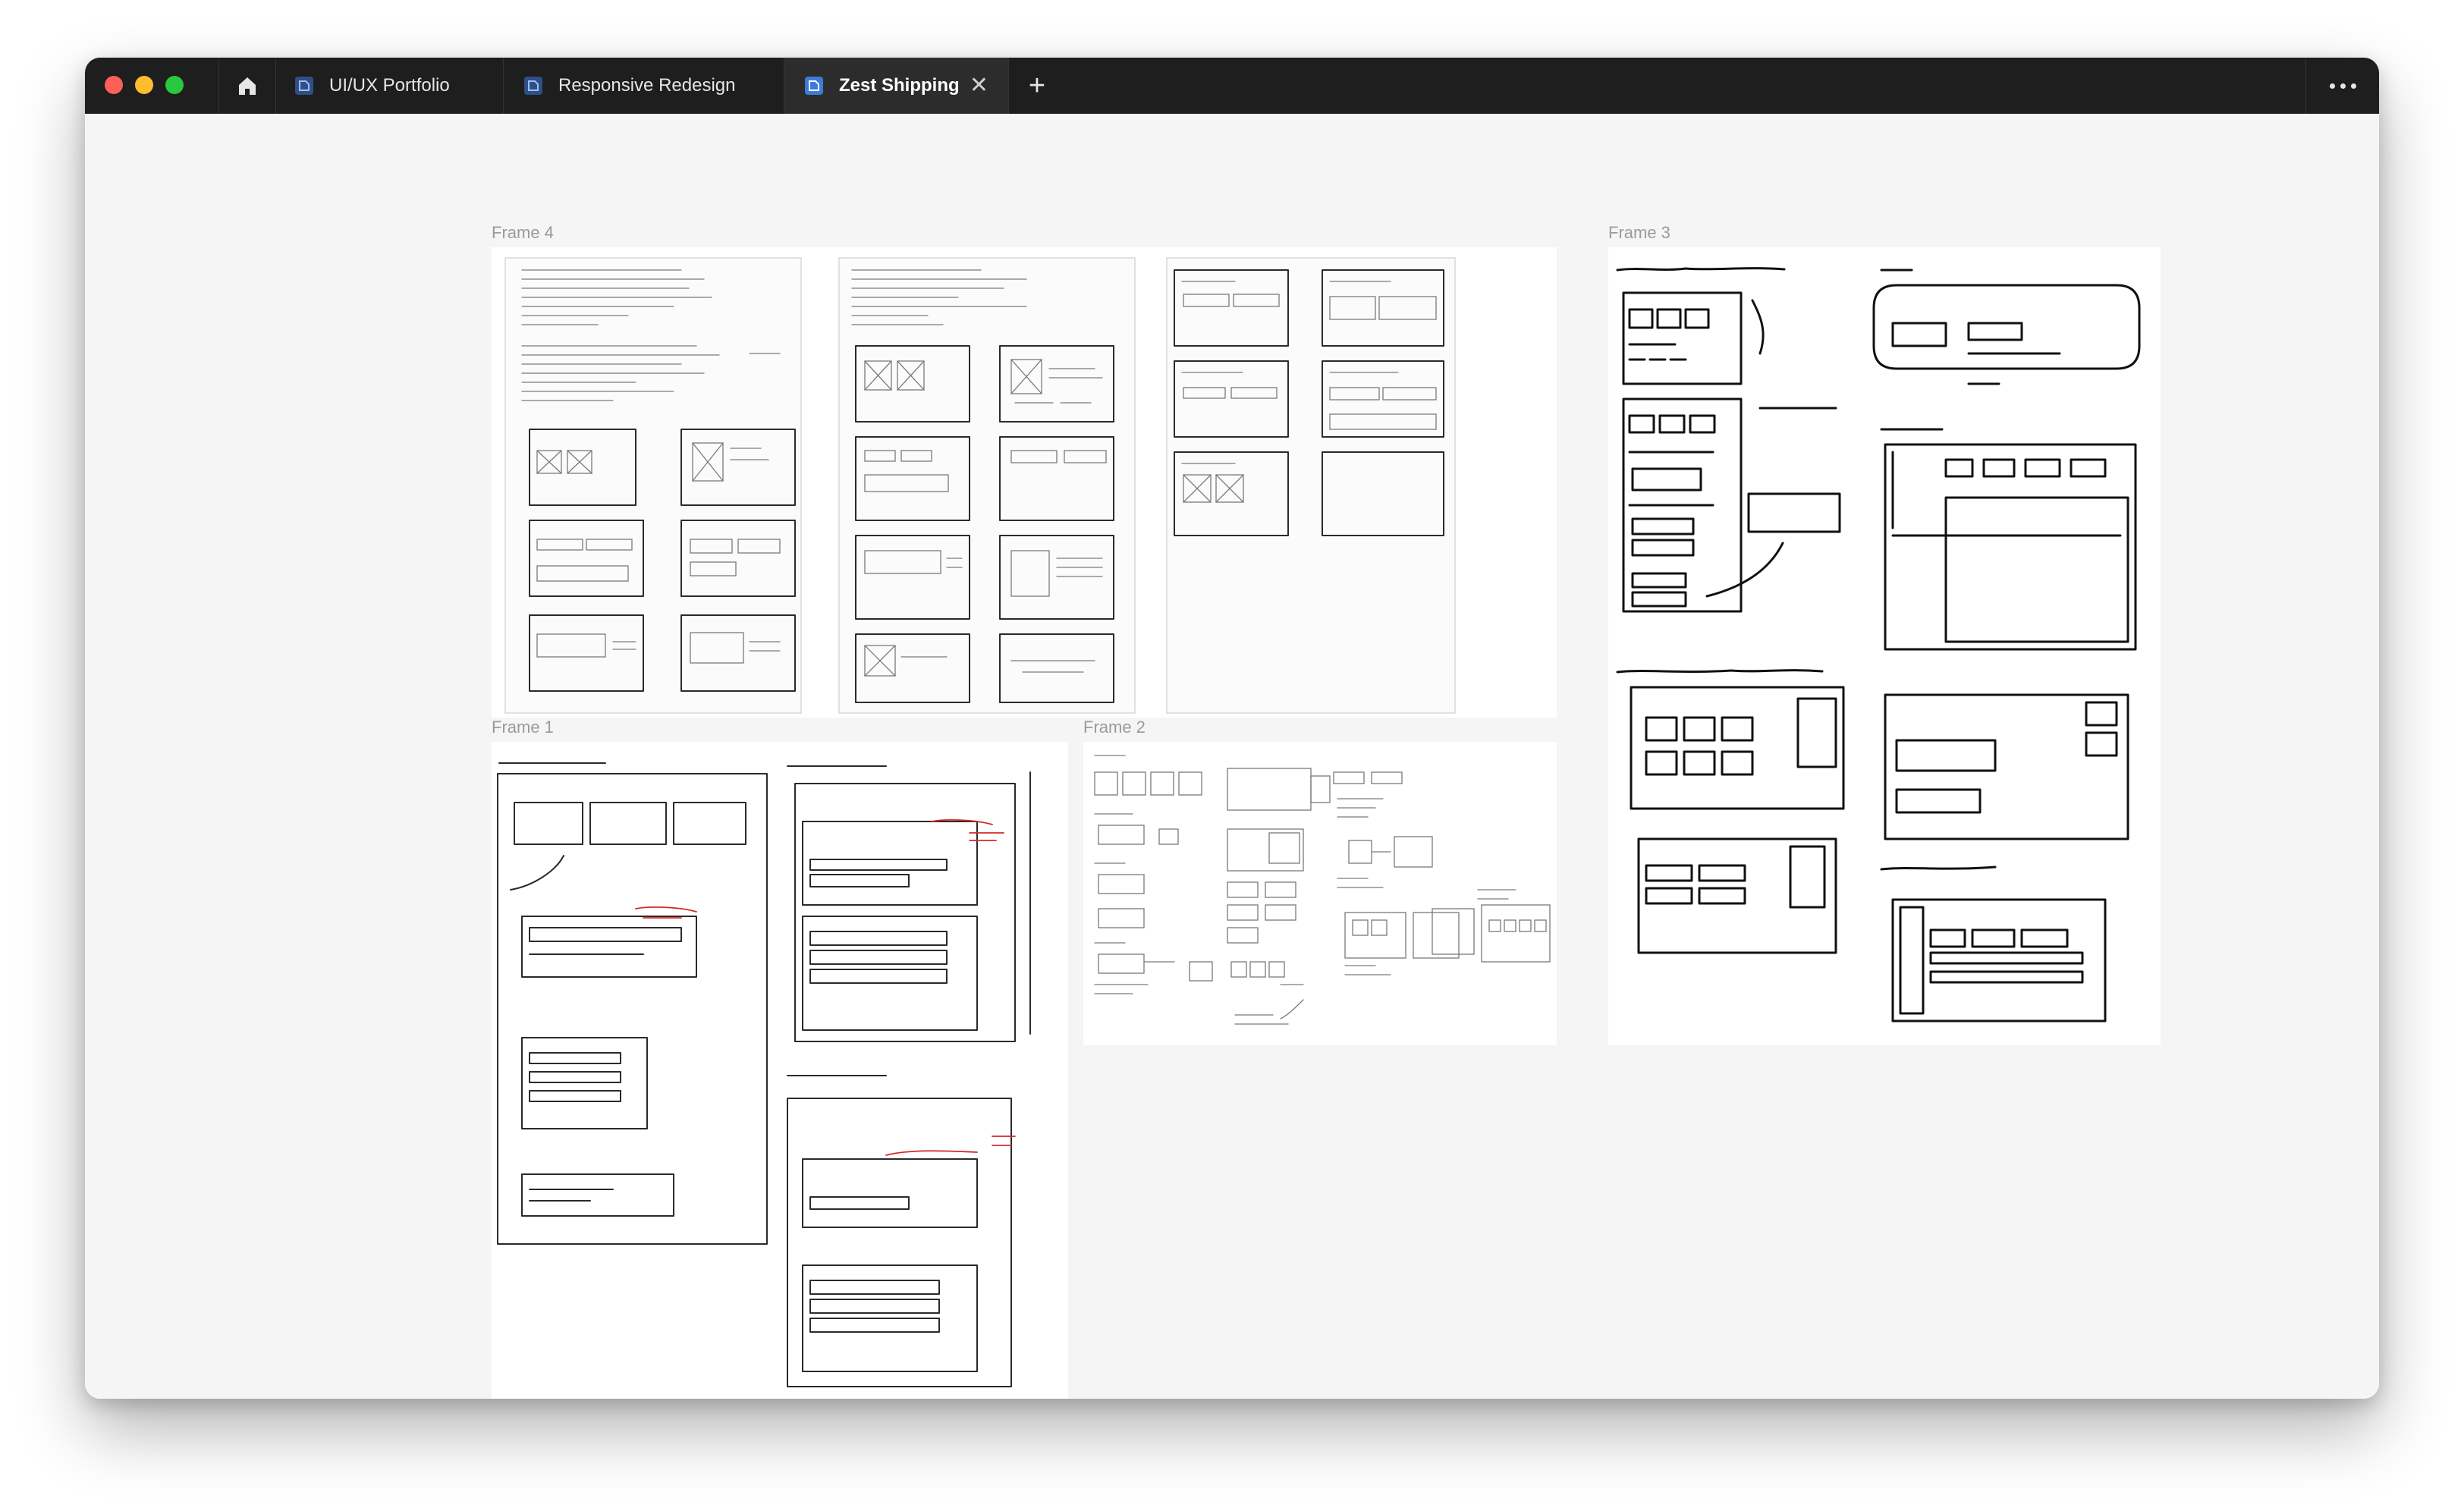 This screenshot has height=1511, width=2464. What do you see at coordinates (647, 85) in the screenshot?
I see `tab-label: Responsive Redesign` at bounding box center [647, 85].